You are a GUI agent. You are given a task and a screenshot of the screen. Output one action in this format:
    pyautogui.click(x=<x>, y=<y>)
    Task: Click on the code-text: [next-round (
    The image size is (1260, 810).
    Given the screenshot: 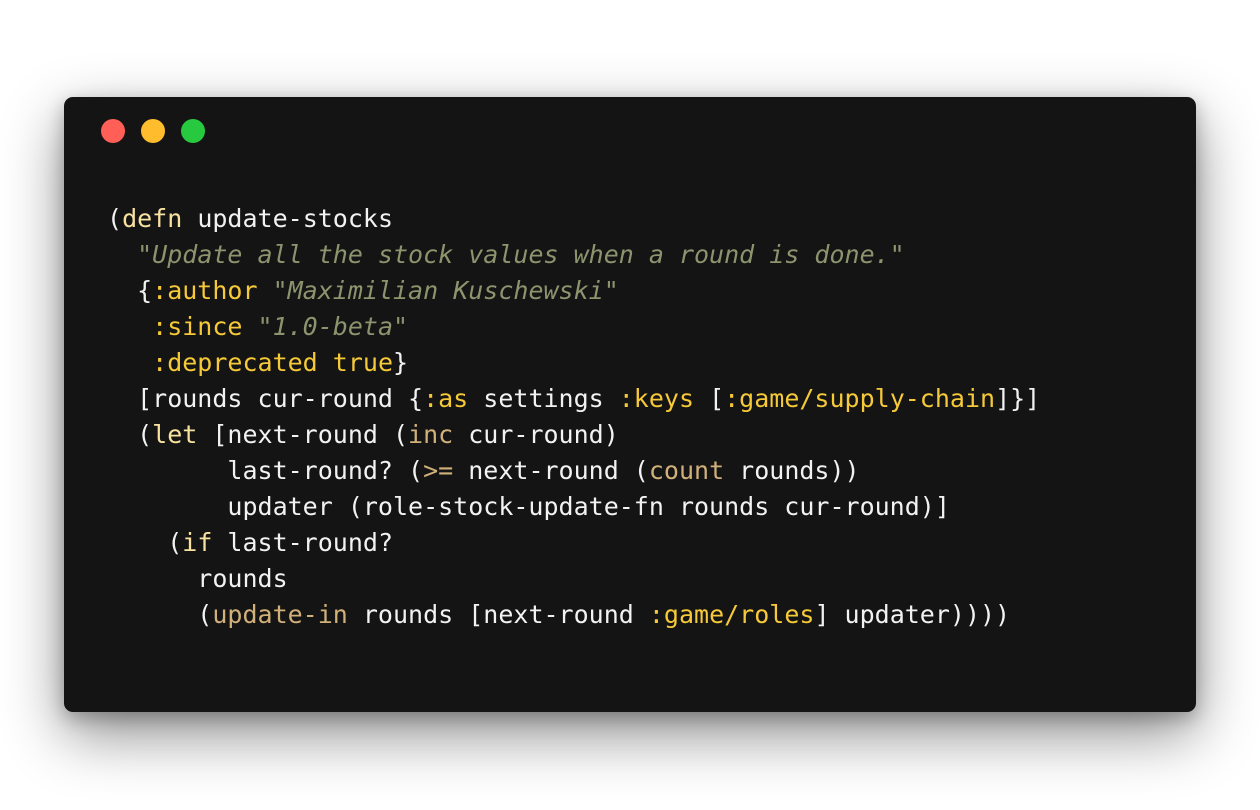 What is the action you would take?
    pyautogui.click(x=303, y=434)
    